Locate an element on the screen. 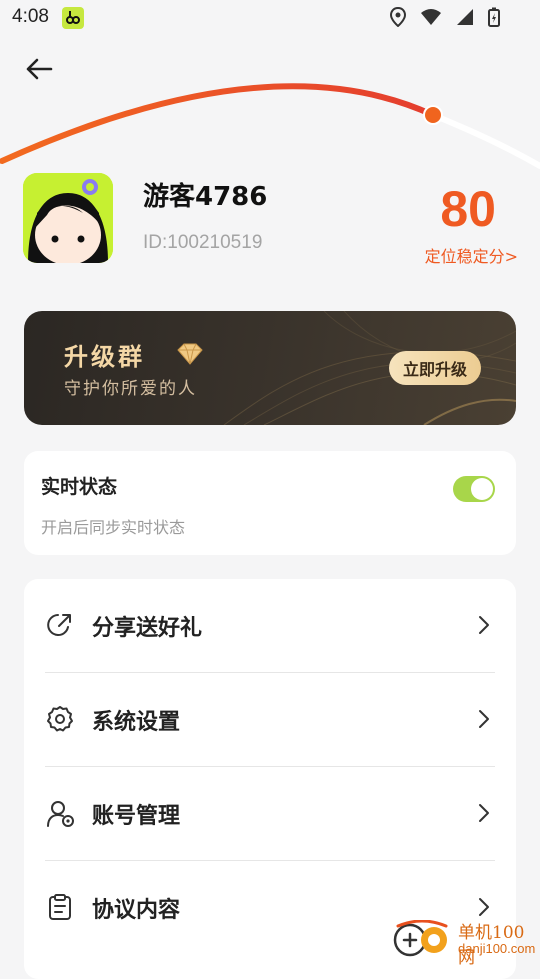  watermark: 单机100网 danji100.com is located at coordinates (466, 943).